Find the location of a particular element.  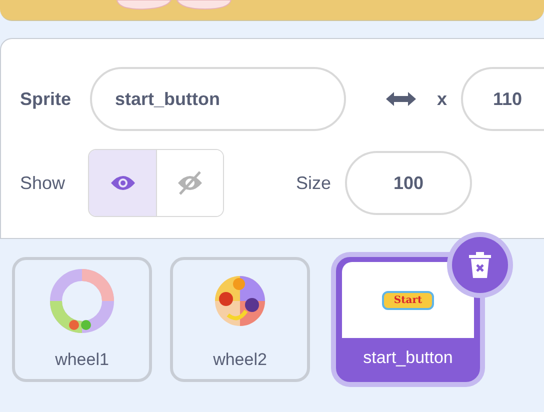

trash-icon is located at coordinates (480, 265).